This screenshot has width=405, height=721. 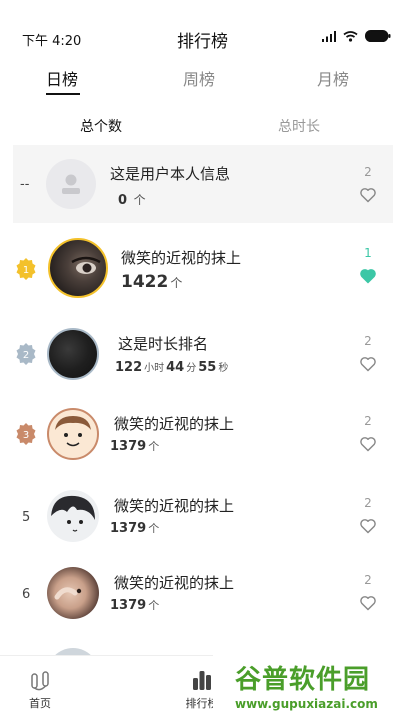 I want to click on gold-badge-icon: 1, so click(x=26, y=269).